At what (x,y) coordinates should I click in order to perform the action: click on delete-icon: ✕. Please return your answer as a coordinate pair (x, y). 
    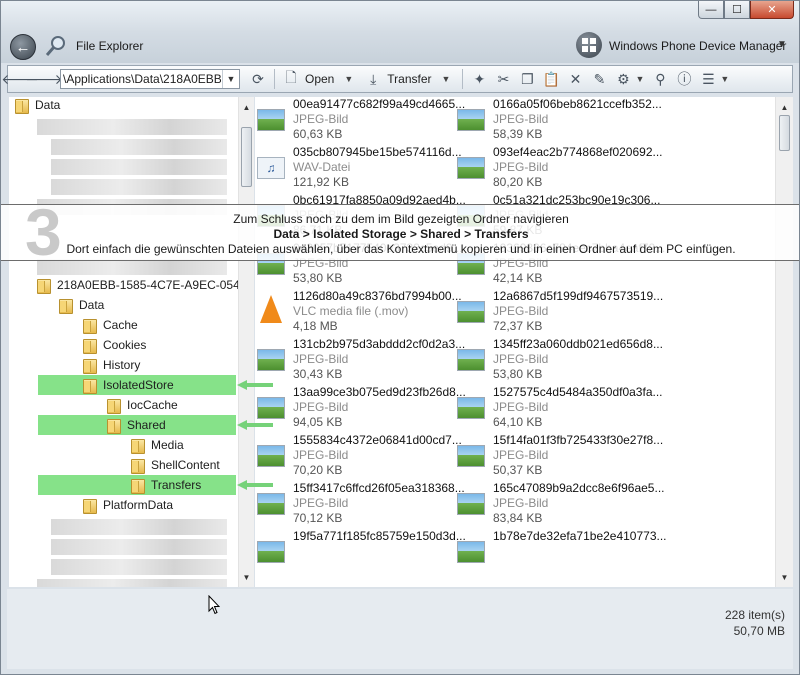
    Looking at the image, I should click on (575, 79).